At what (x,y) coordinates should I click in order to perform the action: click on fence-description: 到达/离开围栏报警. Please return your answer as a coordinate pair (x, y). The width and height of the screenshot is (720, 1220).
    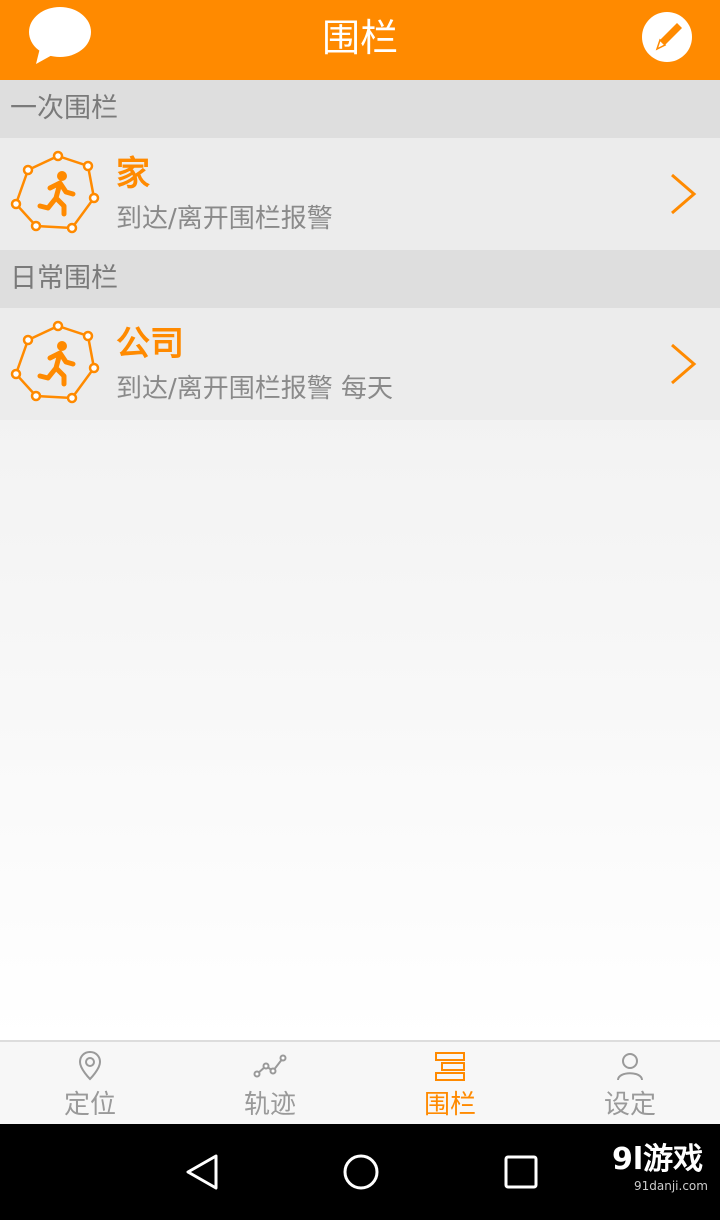
    Looking at the image, I should click on (224, 219).